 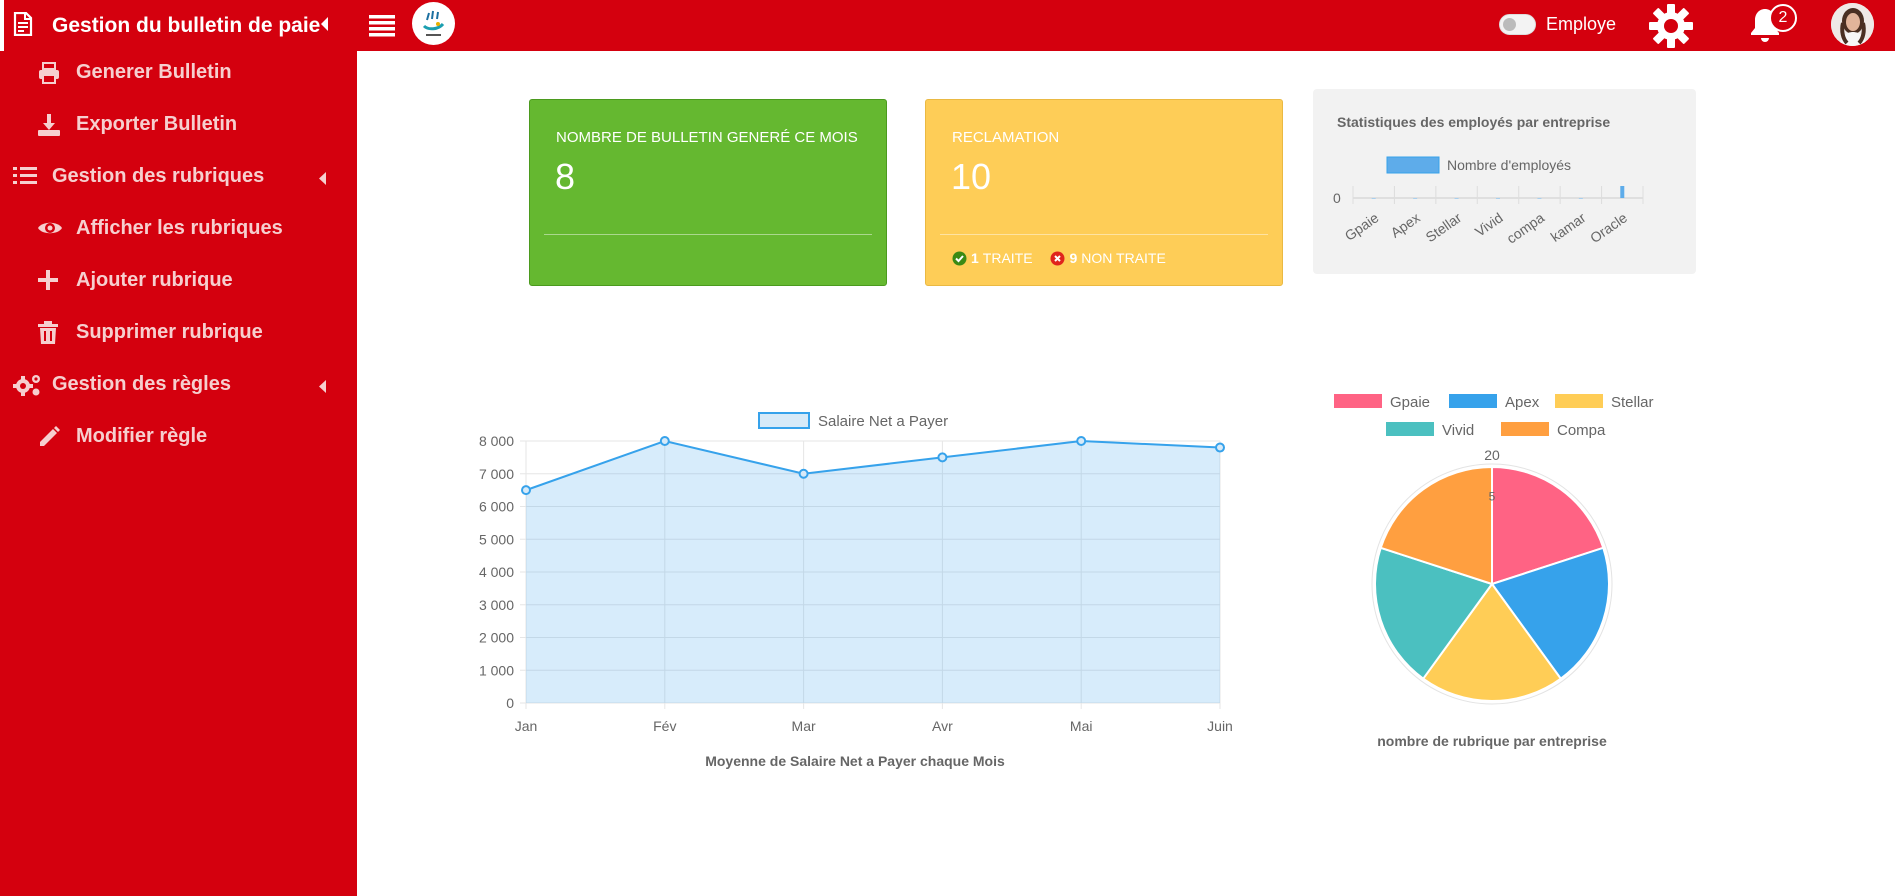 What do you see at coordinates (28, 388) in the screenshot?
I see `cogs-icon` at bounding box center [28, 388].